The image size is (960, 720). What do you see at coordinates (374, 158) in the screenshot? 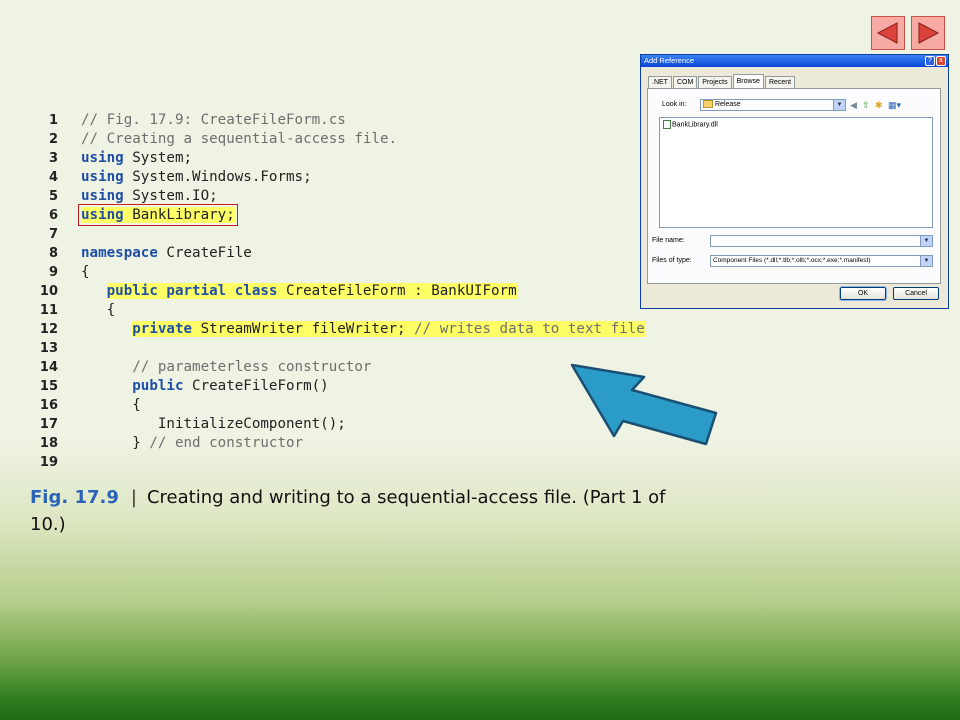
I see `code-line: 3 using System;` at bounding box center [374, 158].